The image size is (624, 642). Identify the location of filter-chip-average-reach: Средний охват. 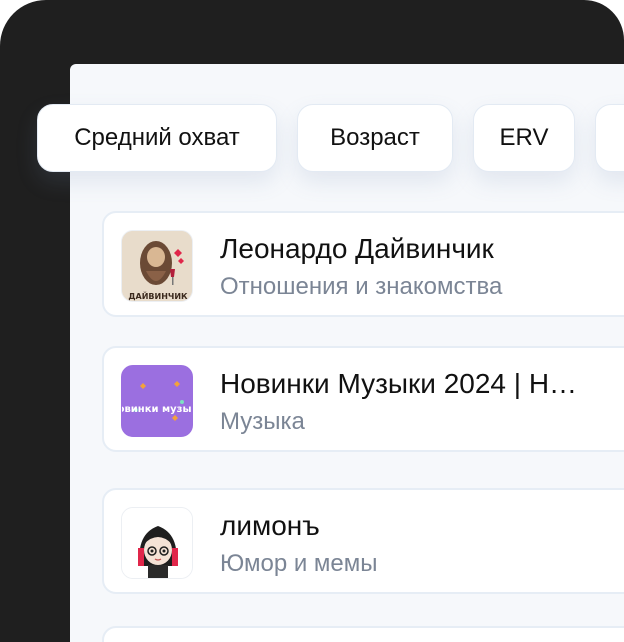
(157, 138).